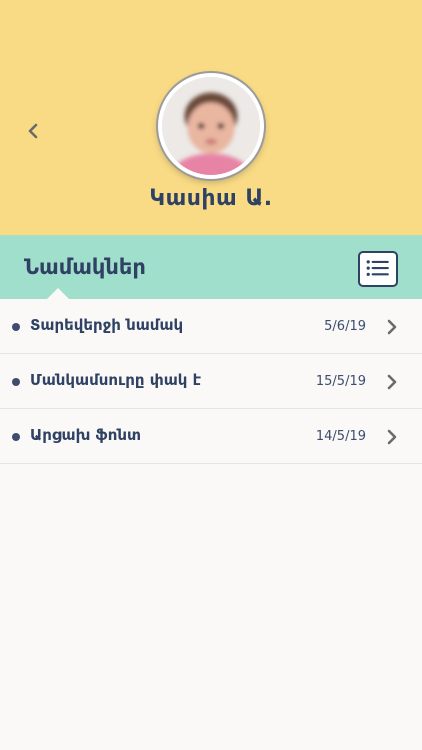 The image size is (422, 750). What do you see at coordinates (107, 325) in the screenshot?
I see `letter-title: Տարեվերջի նամակ` at bounding box center [107, 325].